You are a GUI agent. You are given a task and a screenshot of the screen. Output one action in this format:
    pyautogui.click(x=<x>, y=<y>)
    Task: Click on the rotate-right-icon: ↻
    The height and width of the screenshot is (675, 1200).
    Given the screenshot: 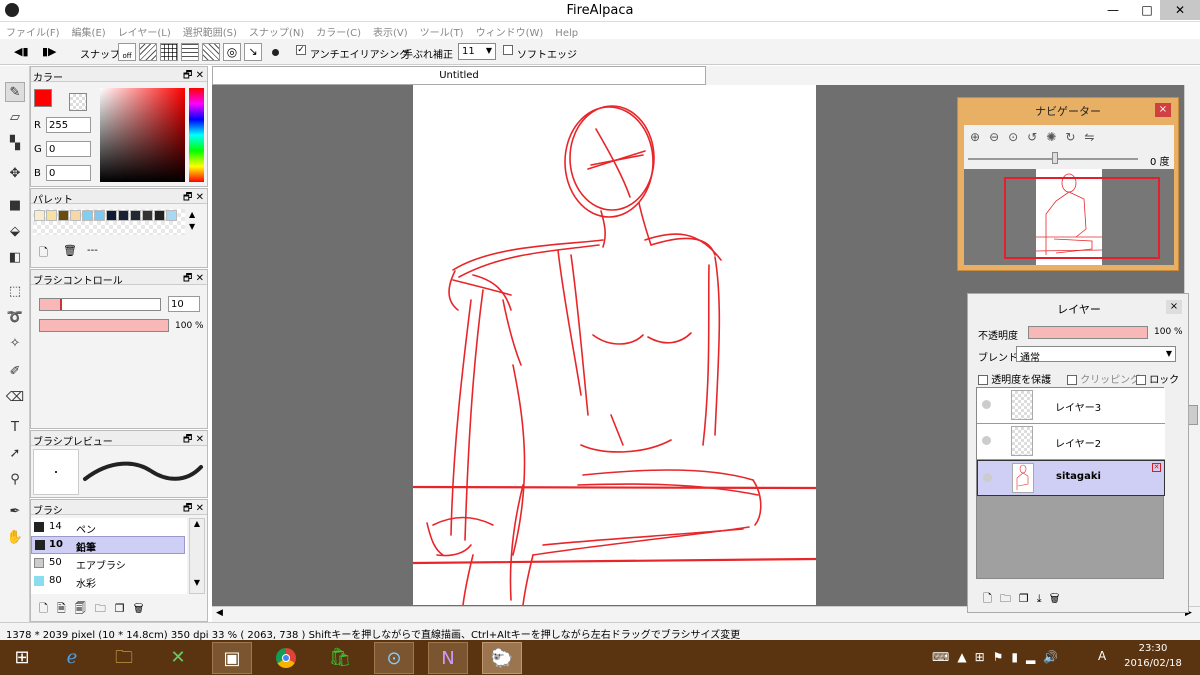 What is the action you would take?
    pyautogui.click(x=1074, y=137)
    